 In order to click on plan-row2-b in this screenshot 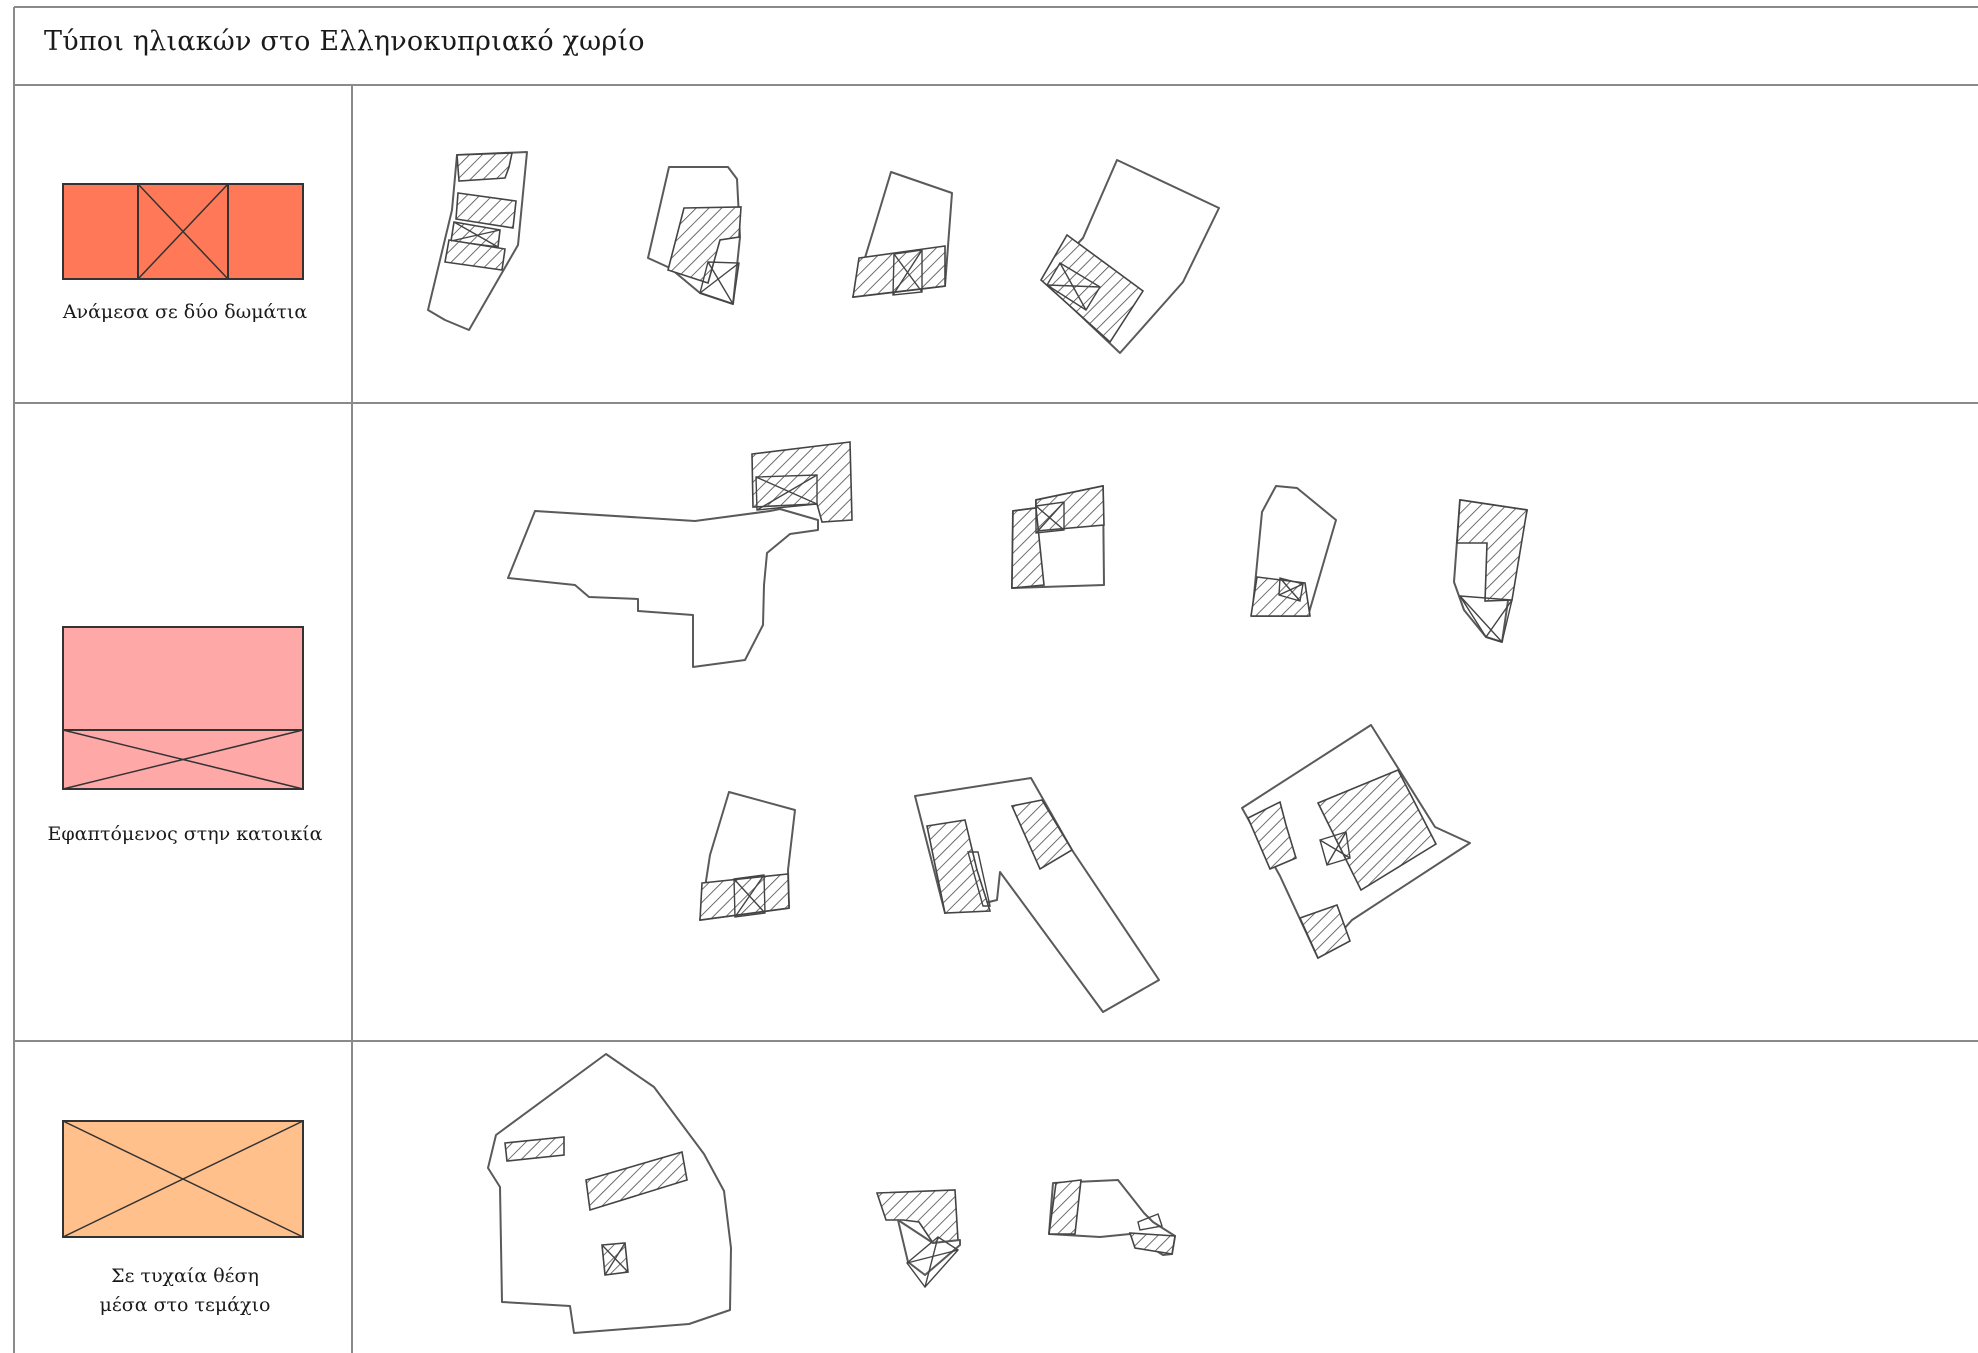, I will do `click(1058, 537)`.